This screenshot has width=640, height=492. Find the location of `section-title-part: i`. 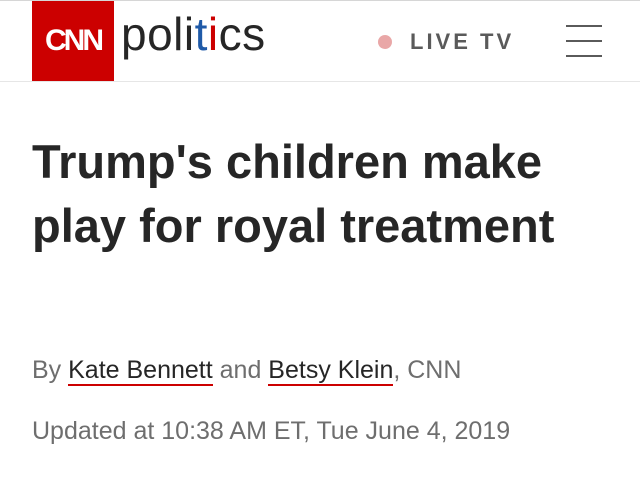

section-title-part: i is located at coordinates (213, 34).